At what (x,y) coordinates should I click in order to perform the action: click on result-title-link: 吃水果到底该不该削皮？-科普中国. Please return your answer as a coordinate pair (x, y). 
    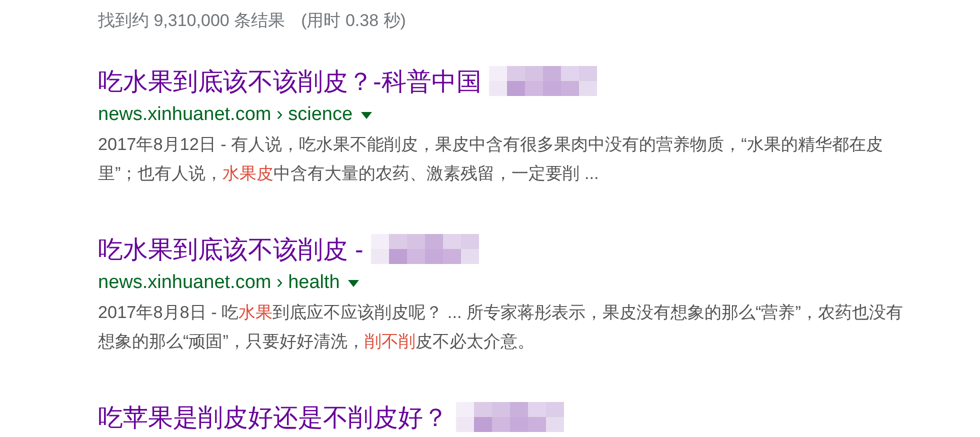
    Looking at the image, I should click on (290, 81).